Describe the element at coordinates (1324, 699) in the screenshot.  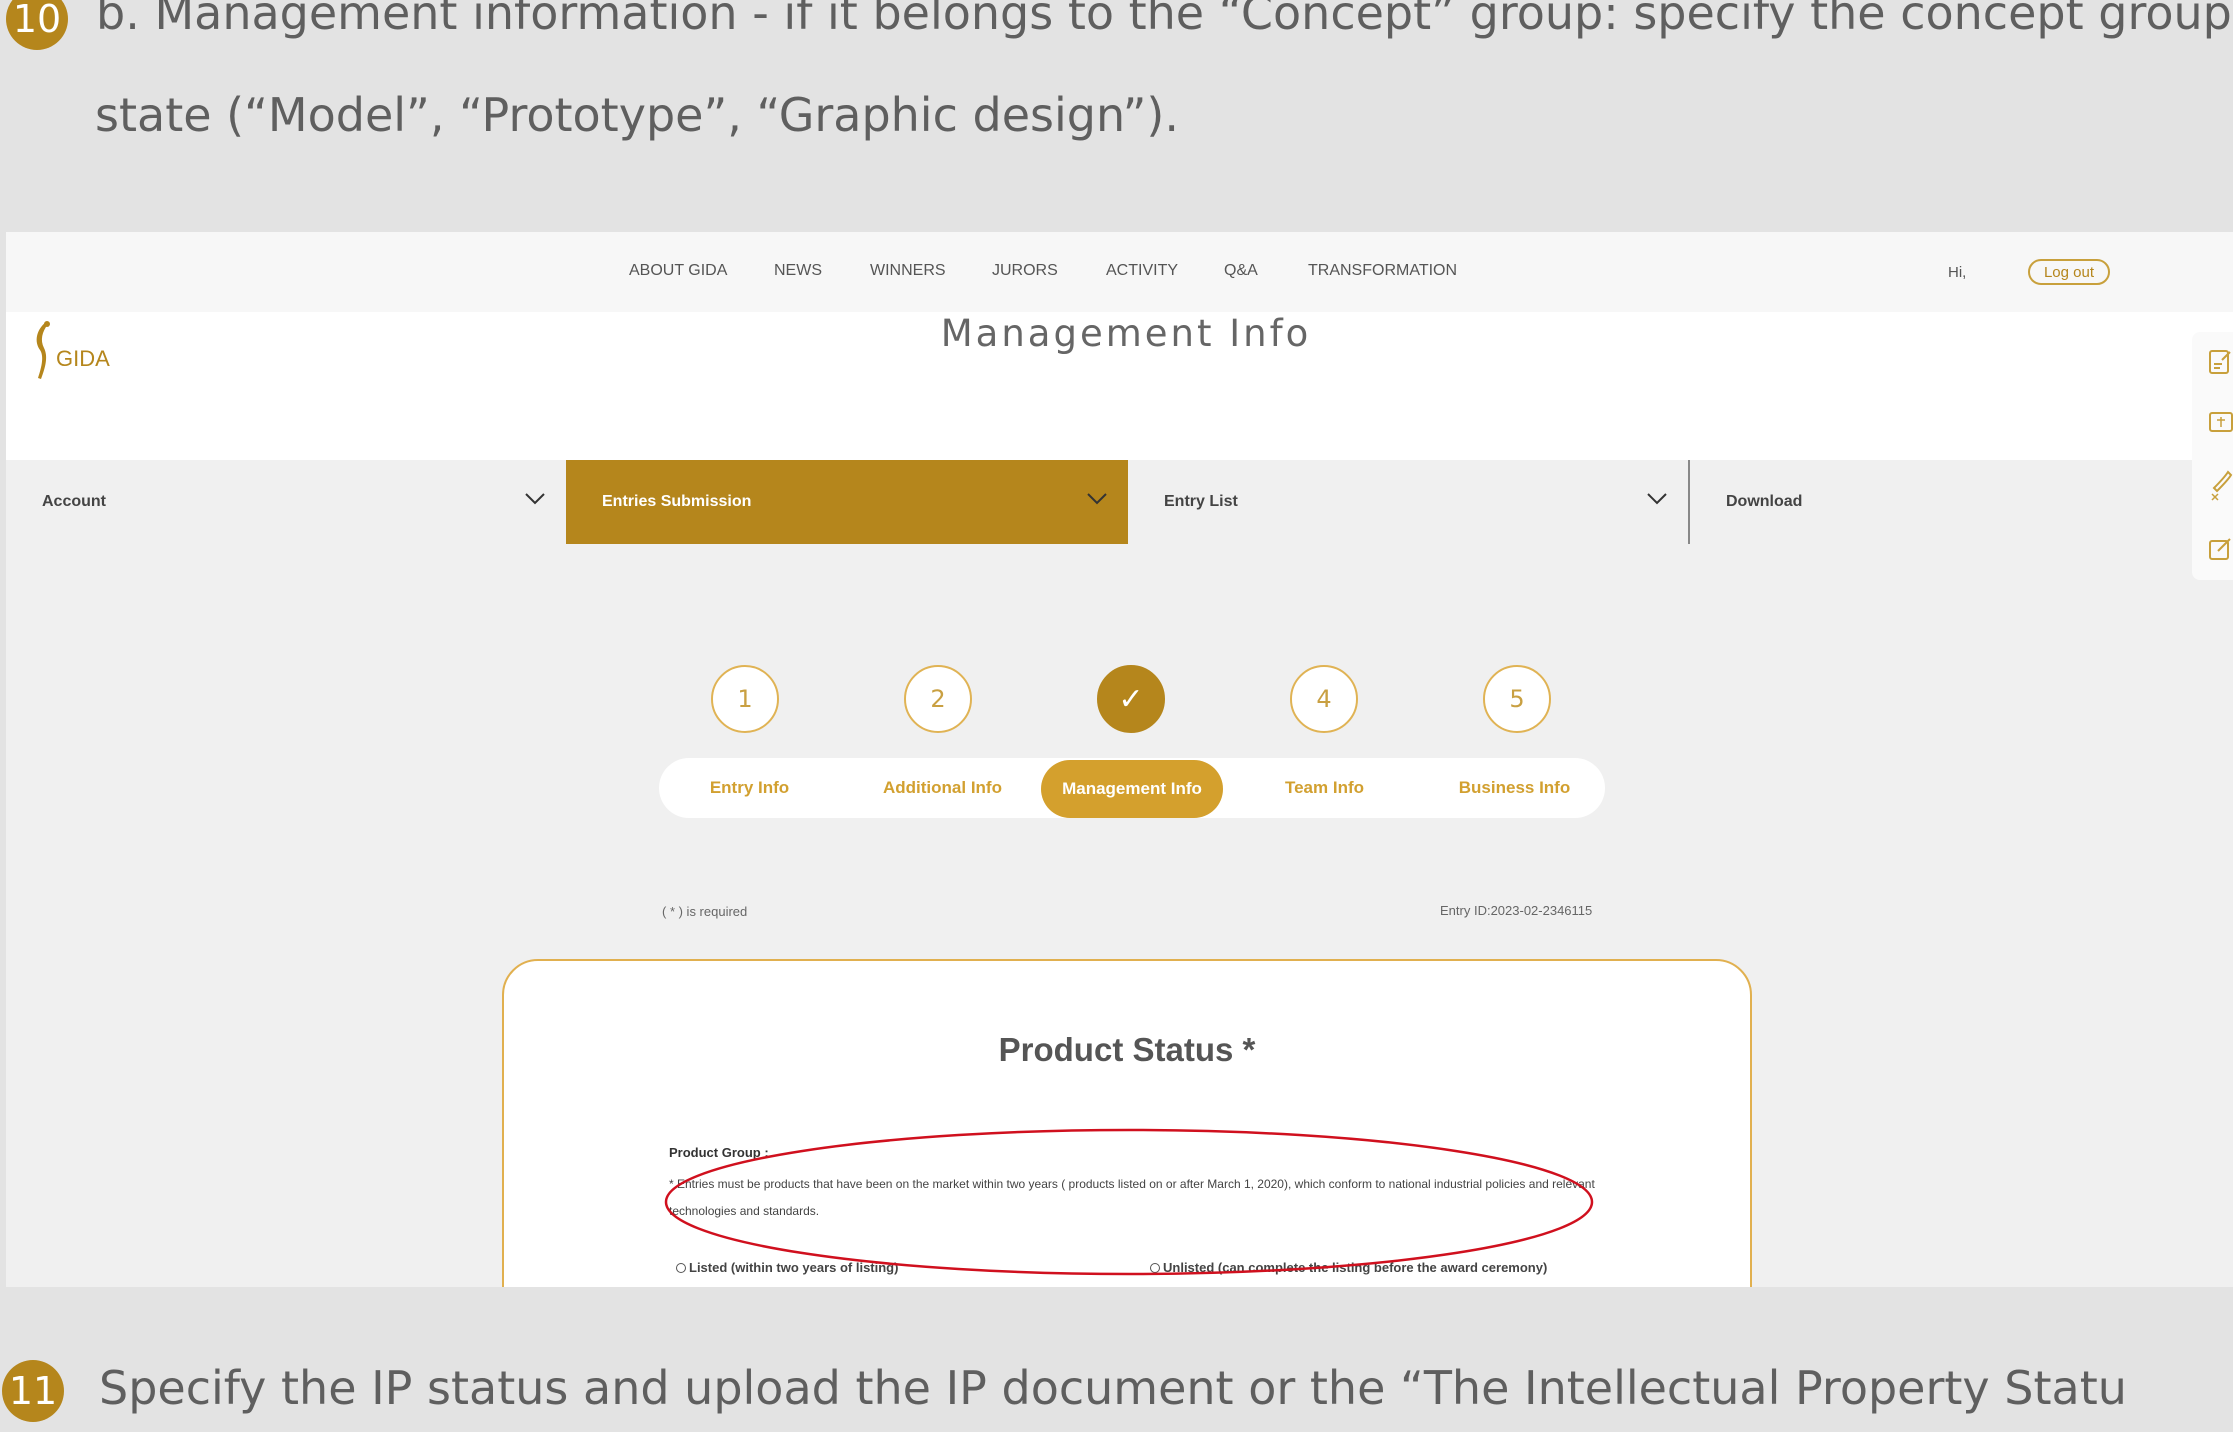
I see `step-circle-4: 4` at that location.